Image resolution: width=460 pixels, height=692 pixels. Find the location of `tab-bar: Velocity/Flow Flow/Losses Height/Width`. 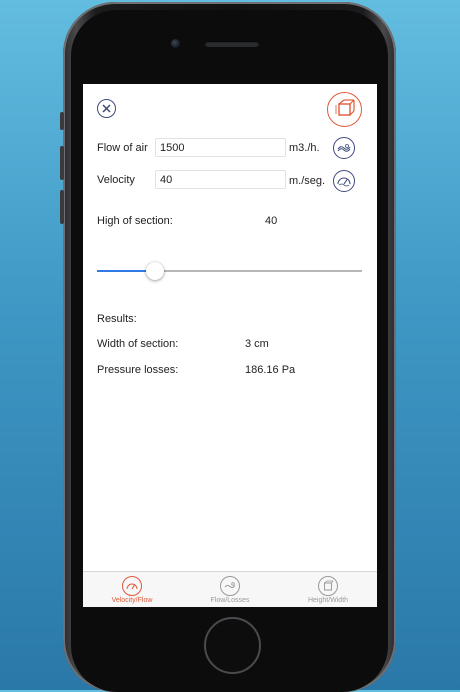

tab-bar: Velocity/Flow Flow/Losses Height/Width is located at coordinates (230, 589).